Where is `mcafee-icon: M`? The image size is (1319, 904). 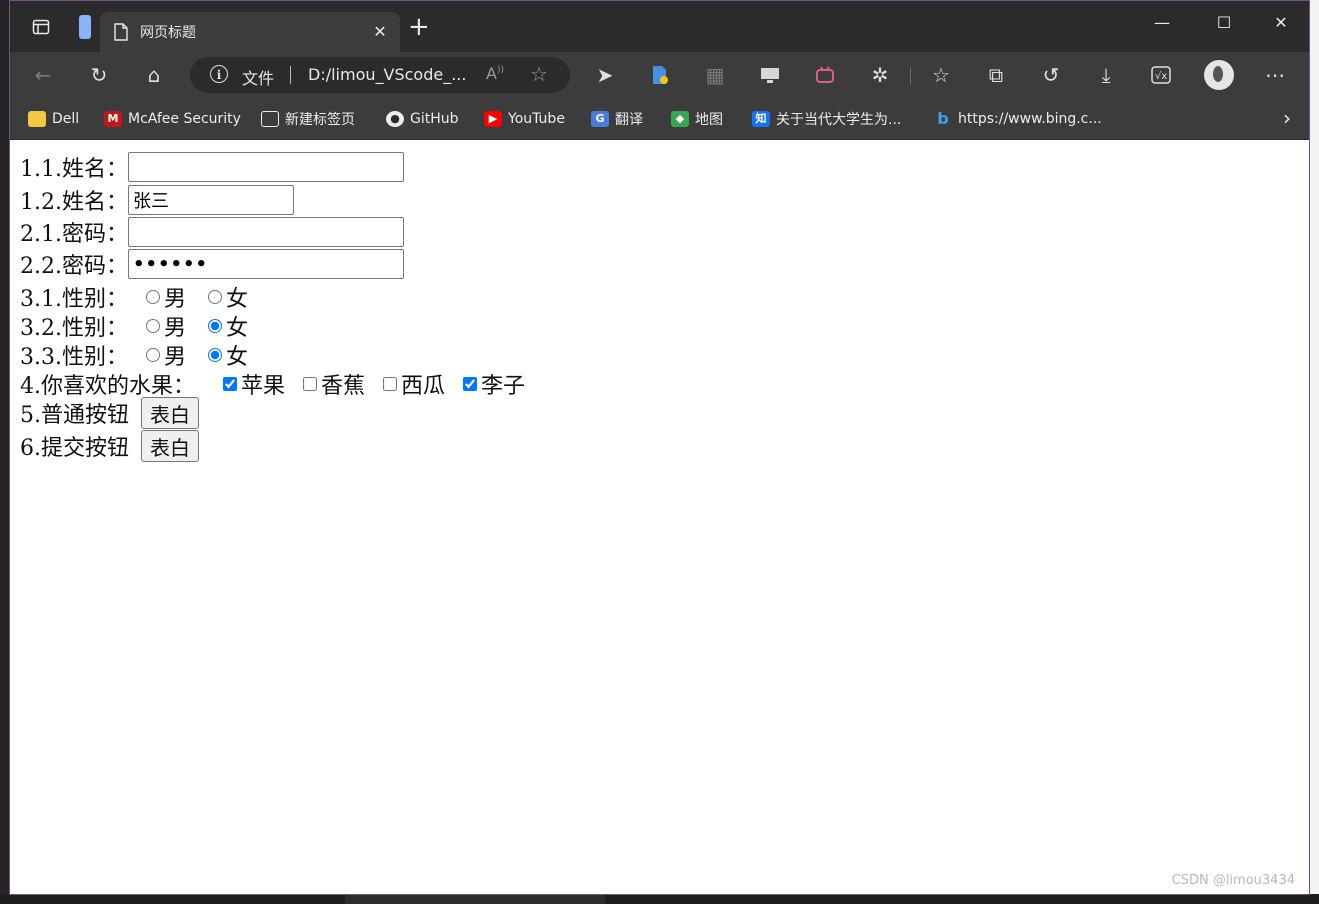
mcafee-icon: M is located at coordinates (113, 119).